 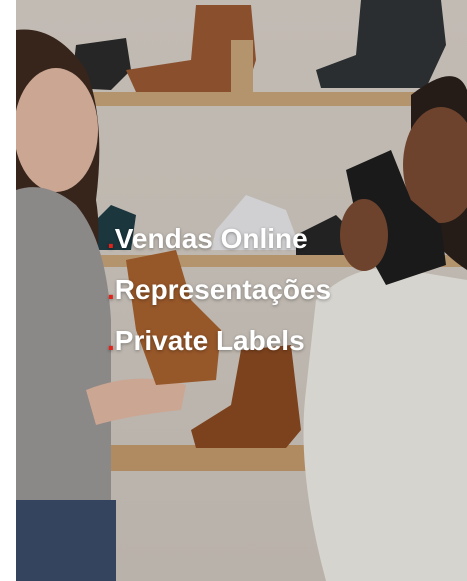 I want to click on service-label: Representações, so click(x=223, y=289).